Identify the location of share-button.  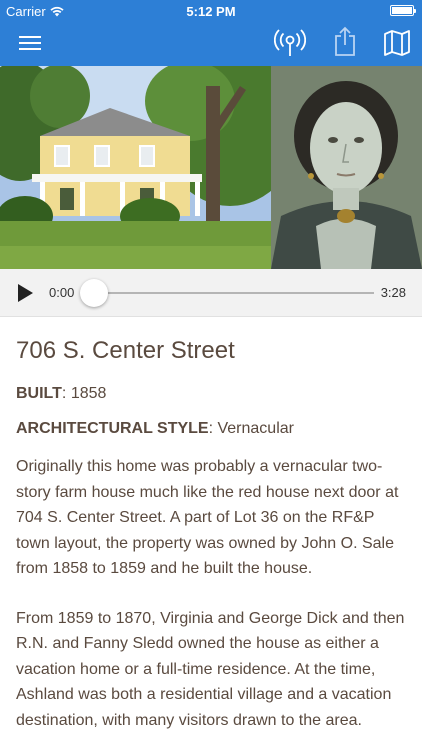
(345, 41).